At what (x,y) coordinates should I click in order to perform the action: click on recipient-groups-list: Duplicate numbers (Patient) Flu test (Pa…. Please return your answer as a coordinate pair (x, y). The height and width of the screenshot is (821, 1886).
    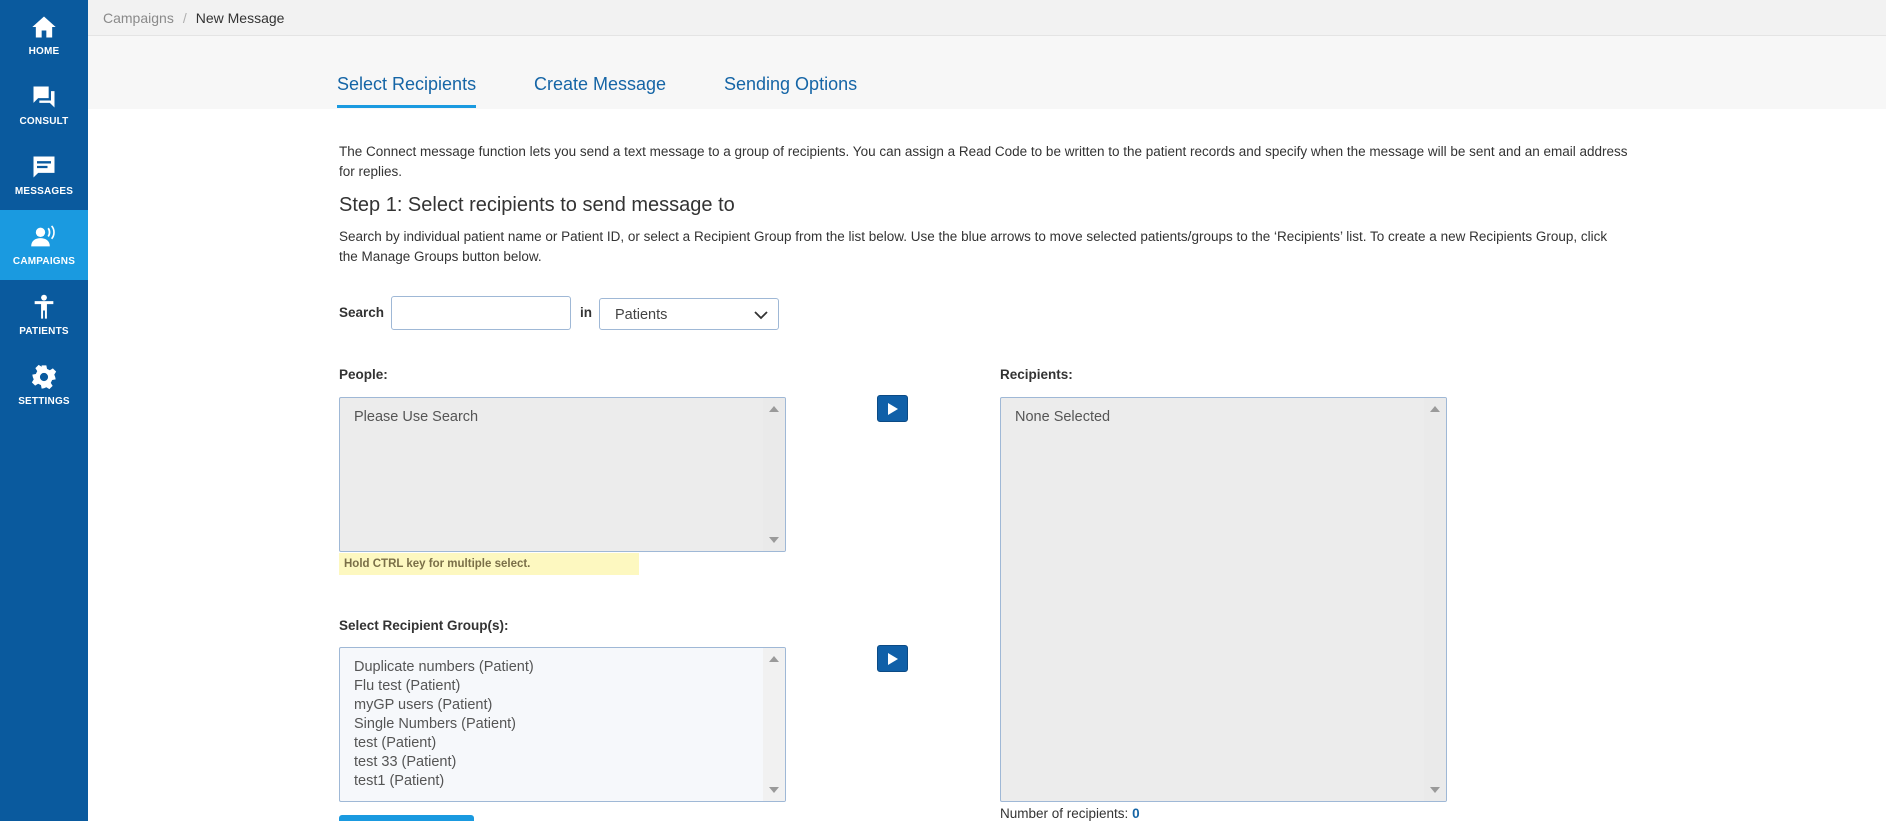
    Looking at the image, I should click on (444, 724).